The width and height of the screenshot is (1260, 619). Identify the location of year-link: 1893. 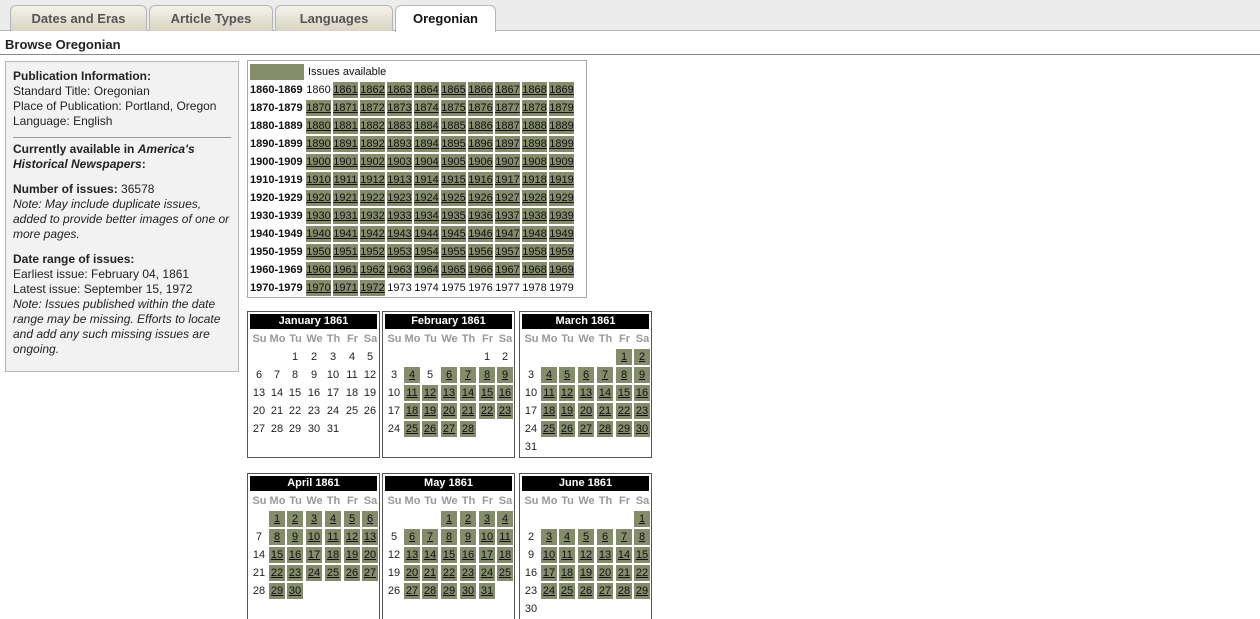
(399, 144).